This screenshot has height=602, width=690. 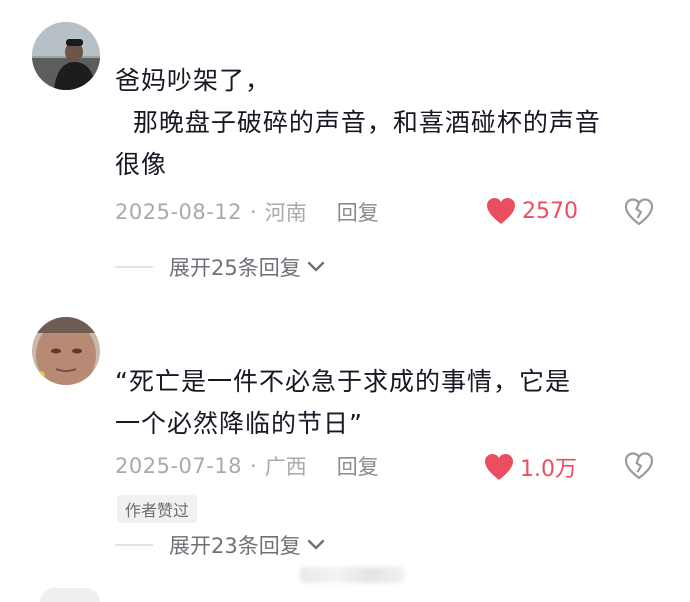 I want to click on comment-date: 2025-08-12, so click(x=179, y=212).